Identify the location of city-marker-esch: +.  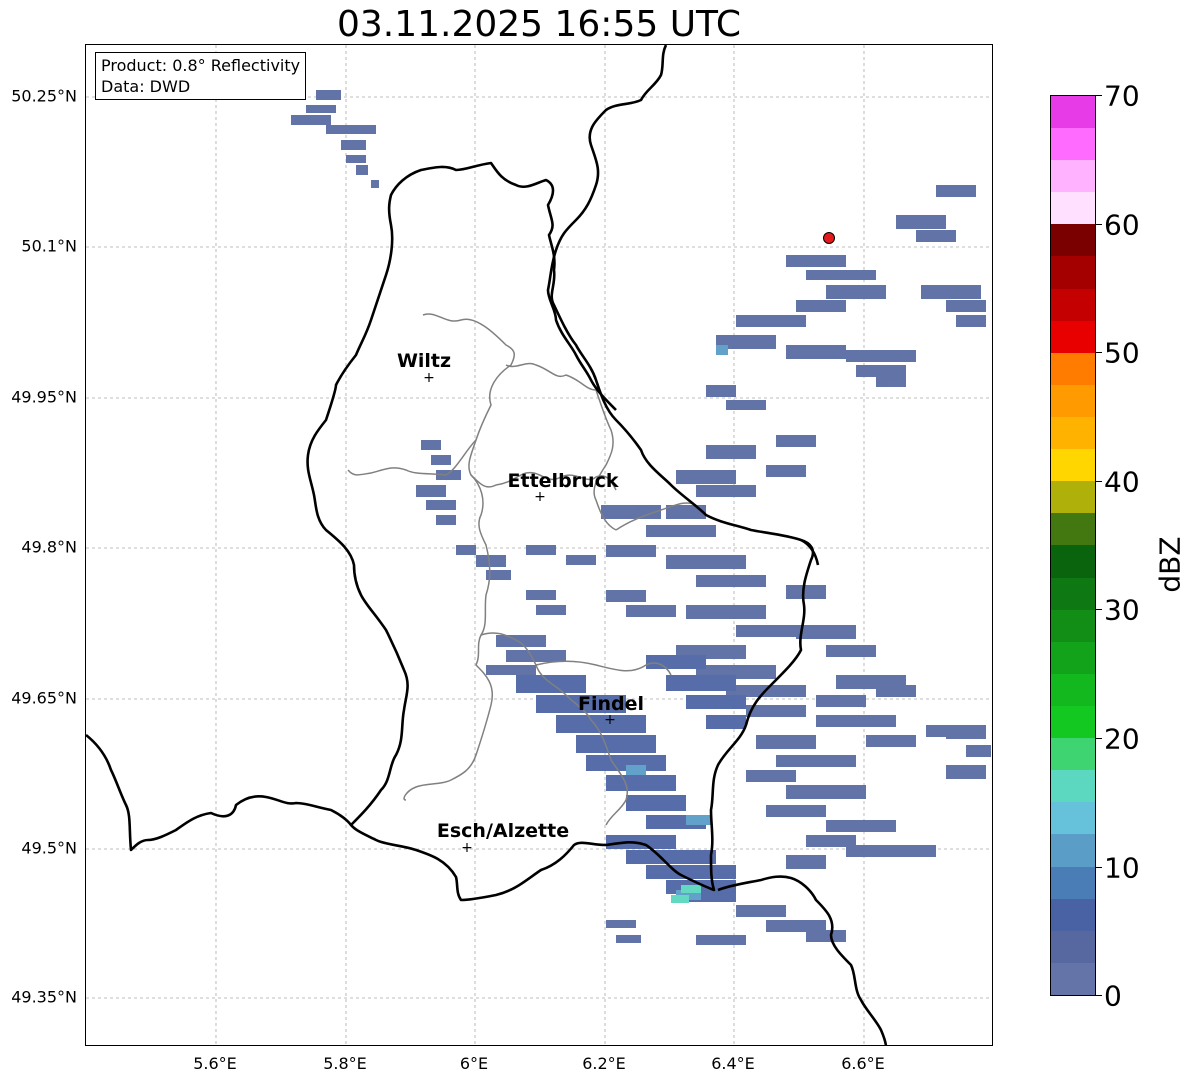
(467, 848).